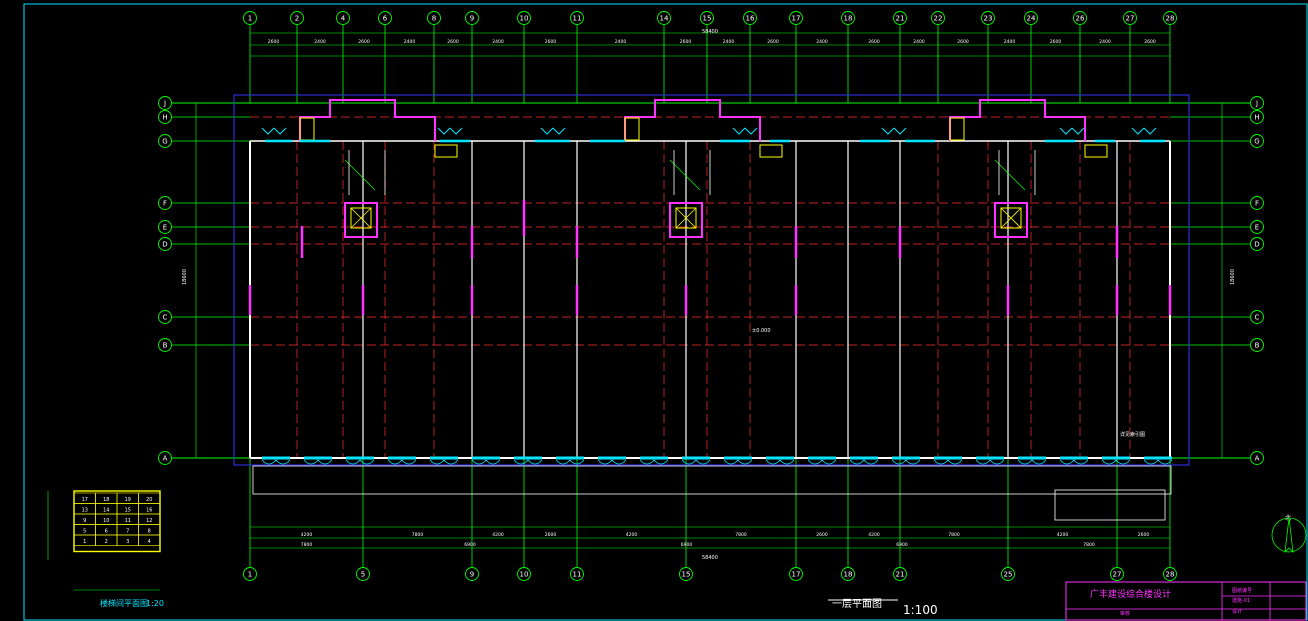 The height and width of the screenshot is (621, 1308). I want to click on axis-bubble-top: 2, so click(297, 19).